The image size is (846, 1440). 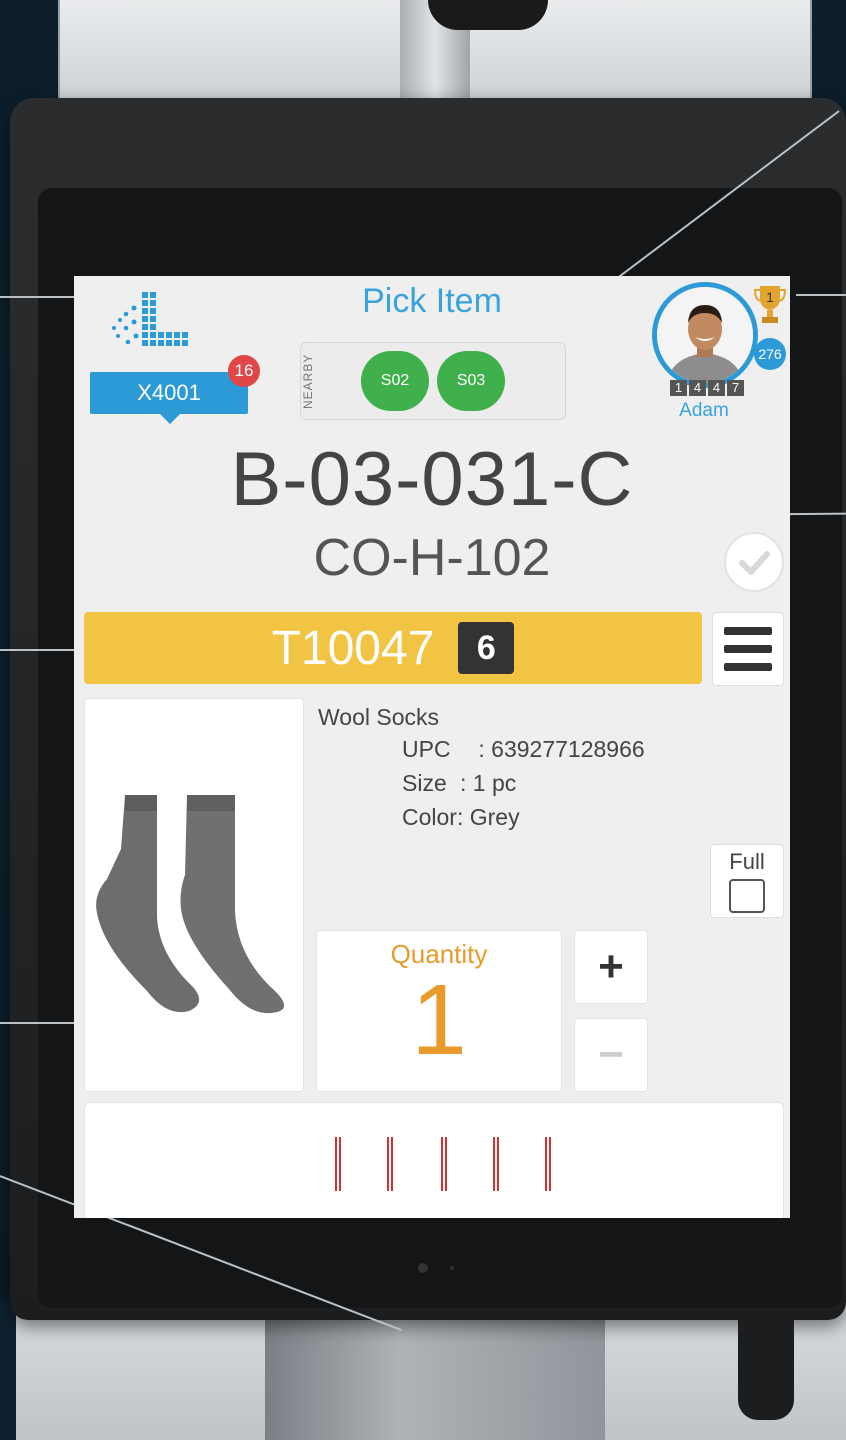 I want to click on product-name: Wool Socks, so click(x=379, y=717).